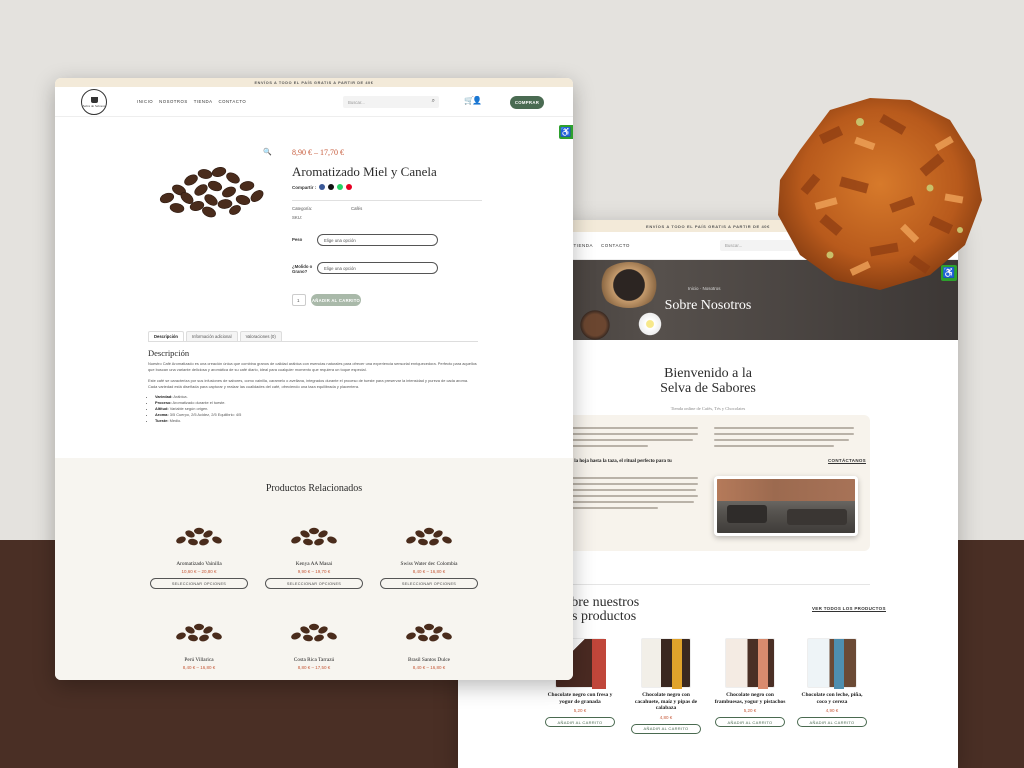  I want to click on coffee-cup-icon, so click(94, 99).